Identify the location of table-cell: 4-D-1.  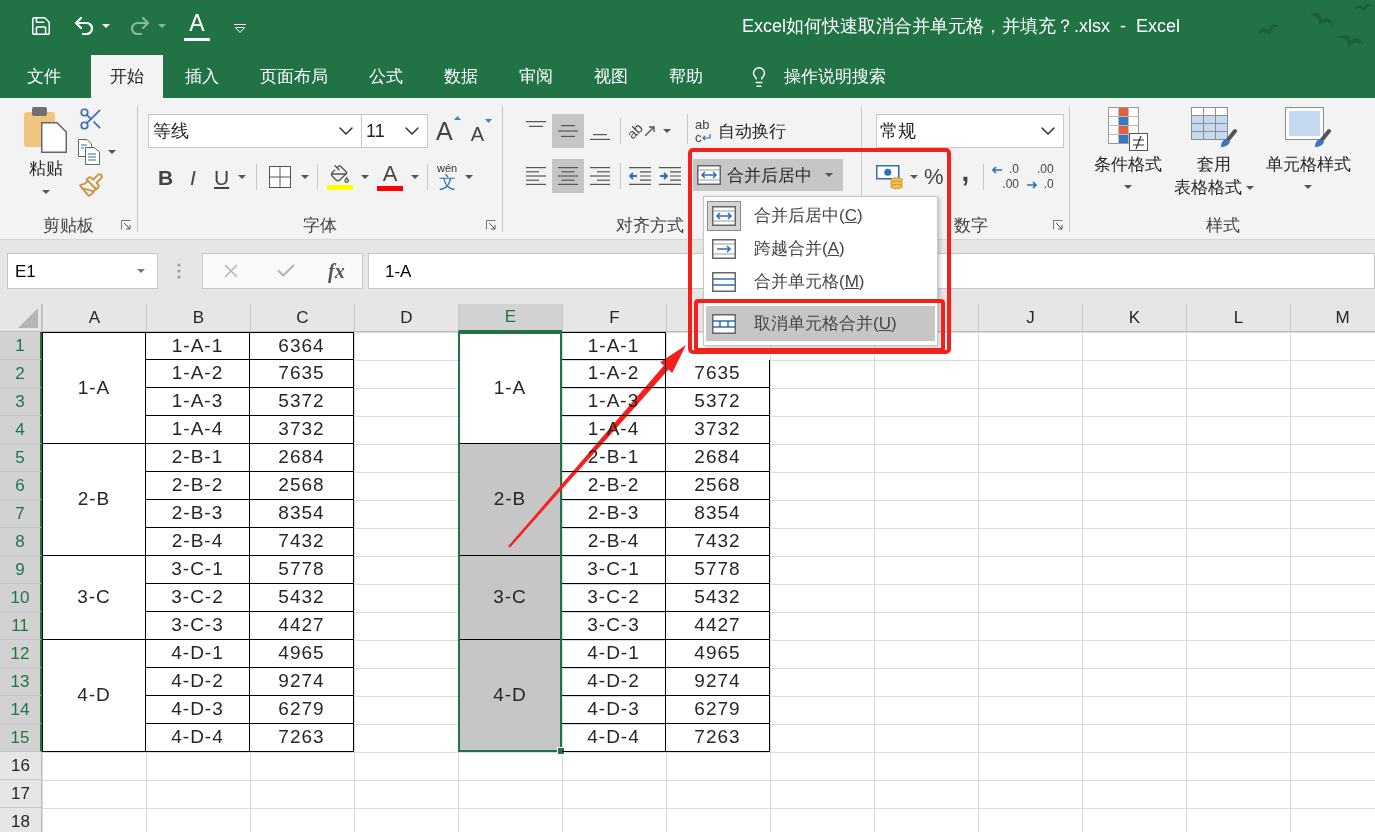
(198, 654).